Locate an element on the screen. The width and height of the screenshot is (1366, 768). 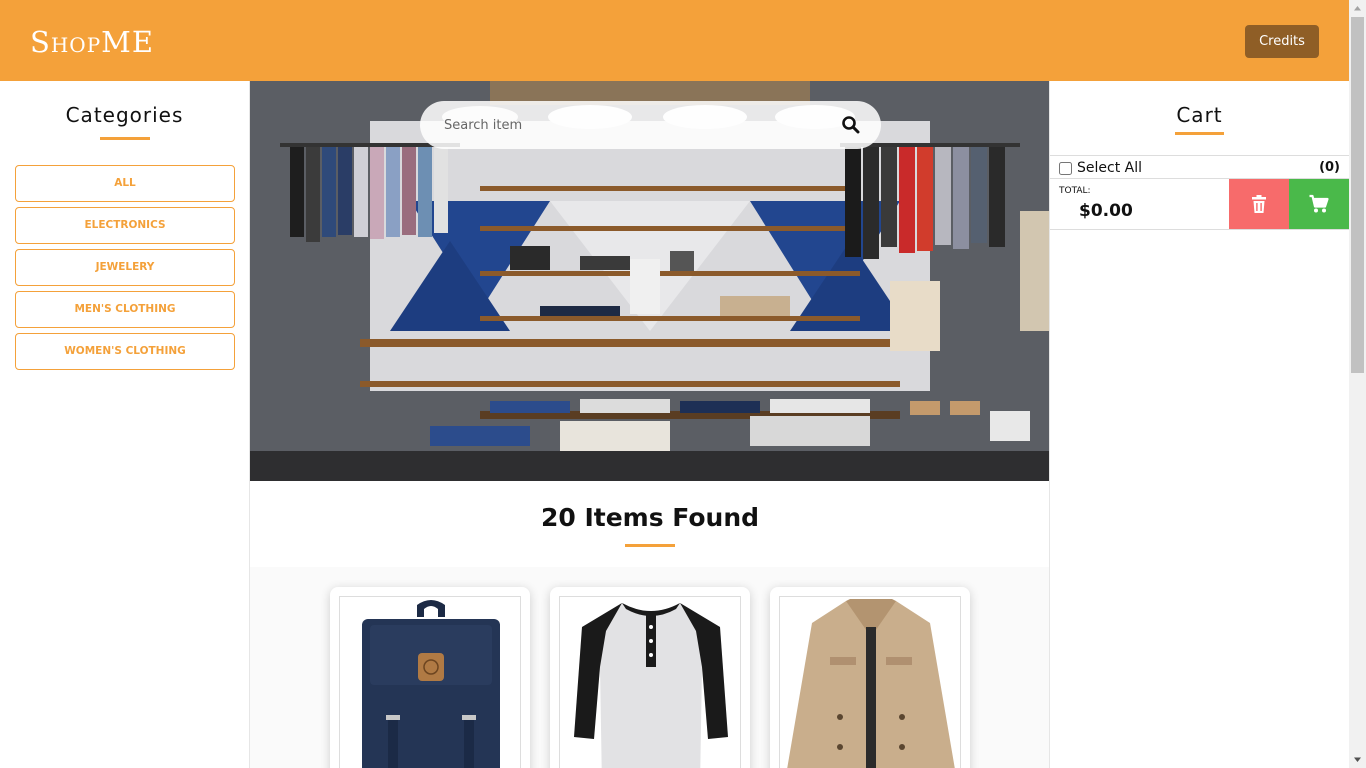
select-all: Select All is located at coordinates (1100, 168).